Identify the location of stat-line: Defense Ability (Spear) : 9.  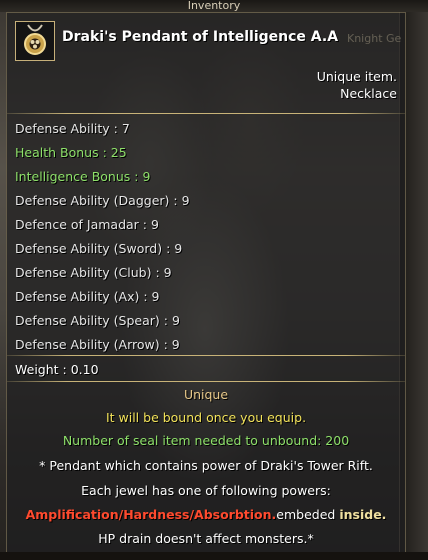
(97, 320).